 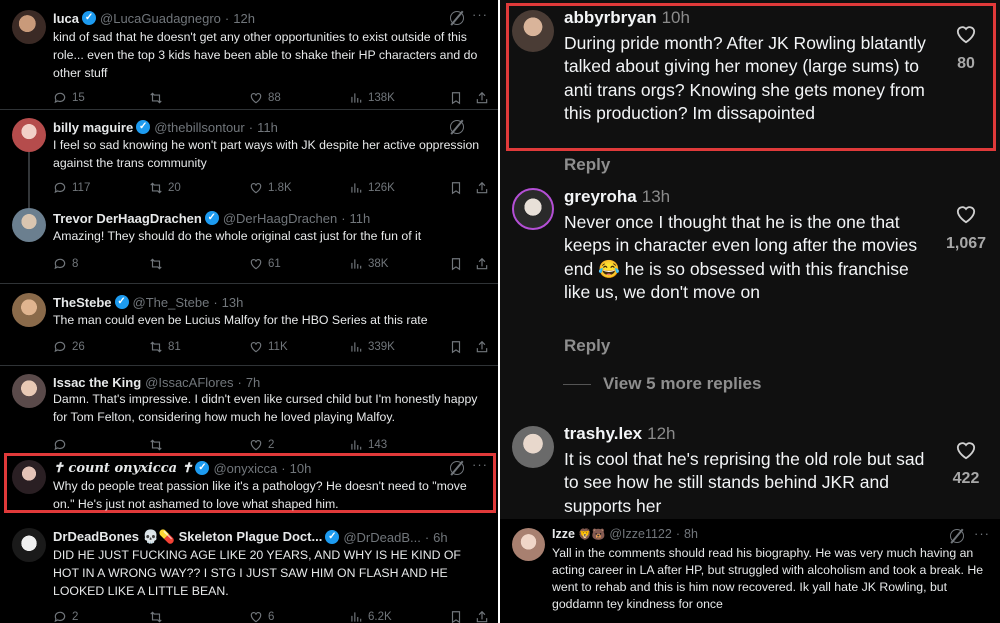 What do you see at coordinates (82, 302) in the screenshot?
I see `author-name: TheStebe` at bounding box center [82, 302].